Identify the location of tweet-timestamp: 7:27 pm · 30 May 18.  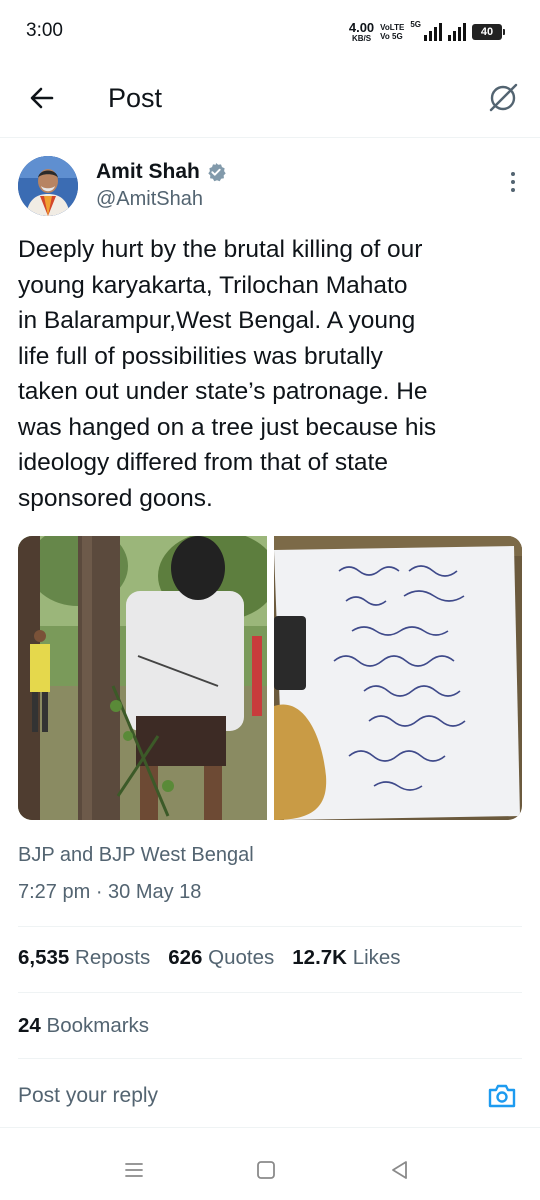
(110, 892).